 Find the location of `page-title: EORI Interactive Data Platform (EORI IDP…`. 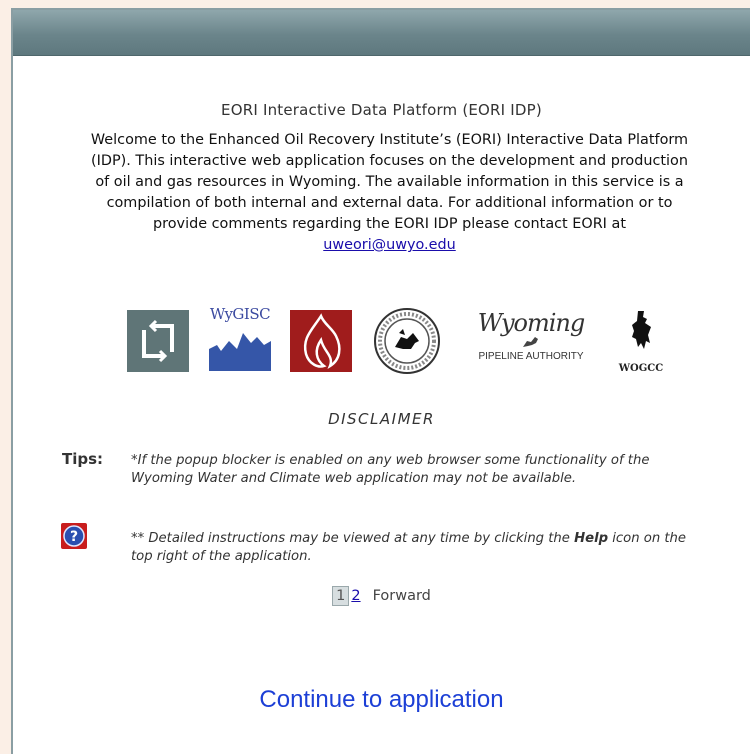

page-title: EORI Interactive Data Platform (EORI IDP… is located at coordinates (381, 110).